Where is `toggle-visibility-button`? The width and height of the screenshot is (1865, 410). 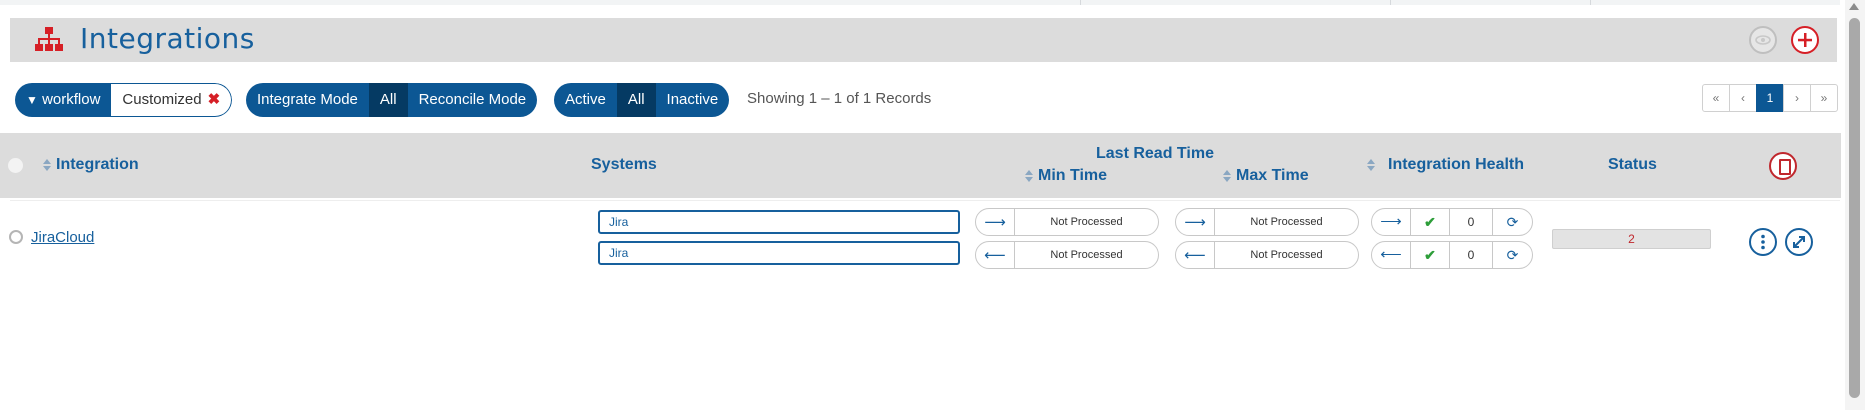
toggle-visibility-button is located at coordinates (1763, 40).